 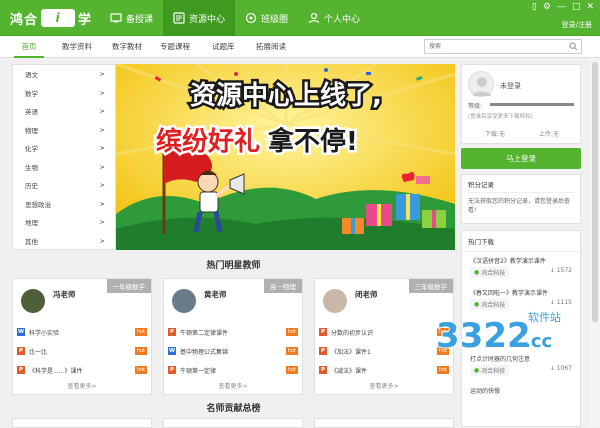 What do you see at coordinates (521, 186) in the screenshot?
I see `points-title: 积分记录` at bounding box center [521, 186].